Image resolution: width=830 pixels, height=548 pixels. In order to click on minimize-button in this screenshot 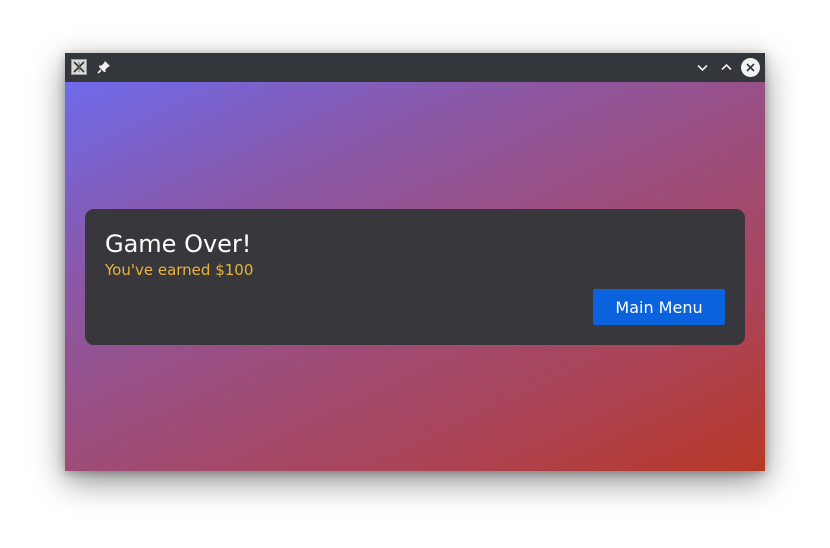, I will do `click(702, 67)`.